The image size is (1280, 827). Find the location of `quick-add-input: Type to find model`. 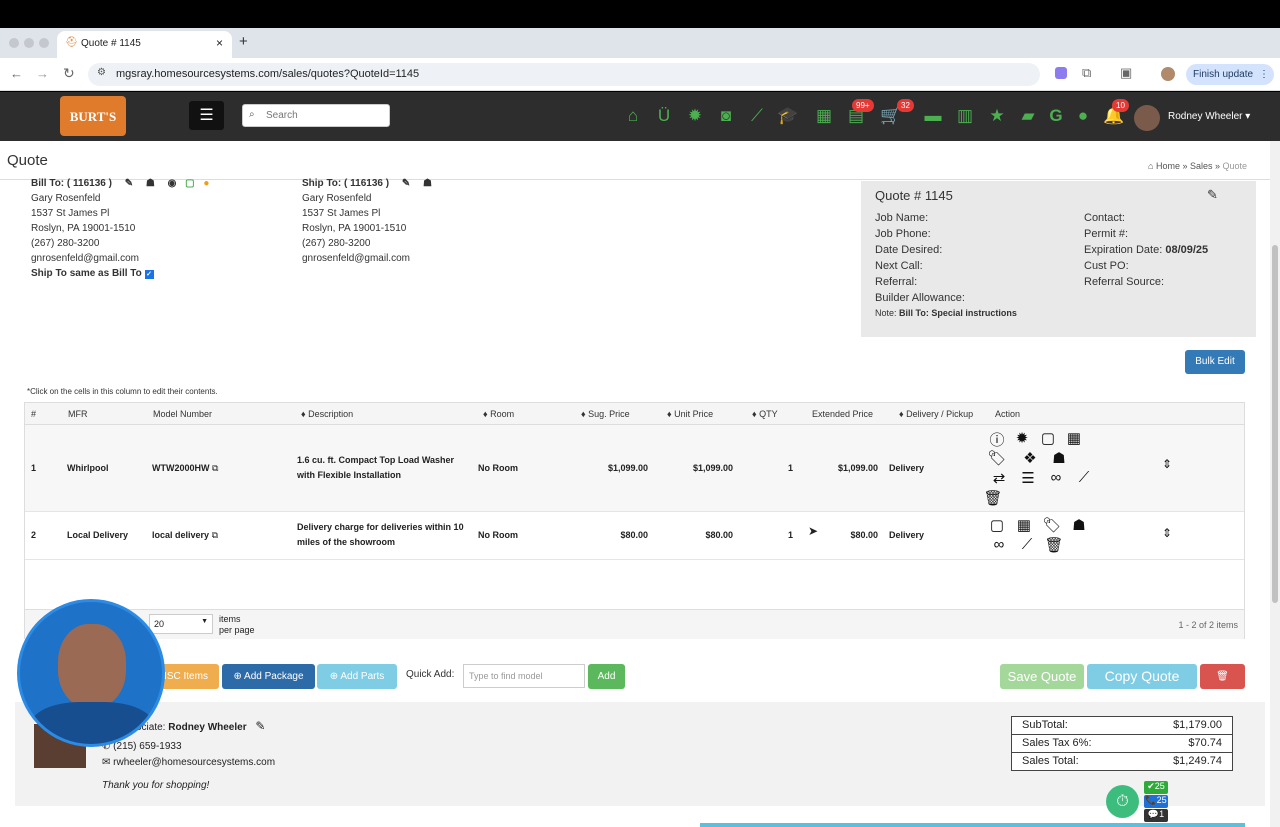

quick-add-input: Type to find model is located at coordinates (524, 676).